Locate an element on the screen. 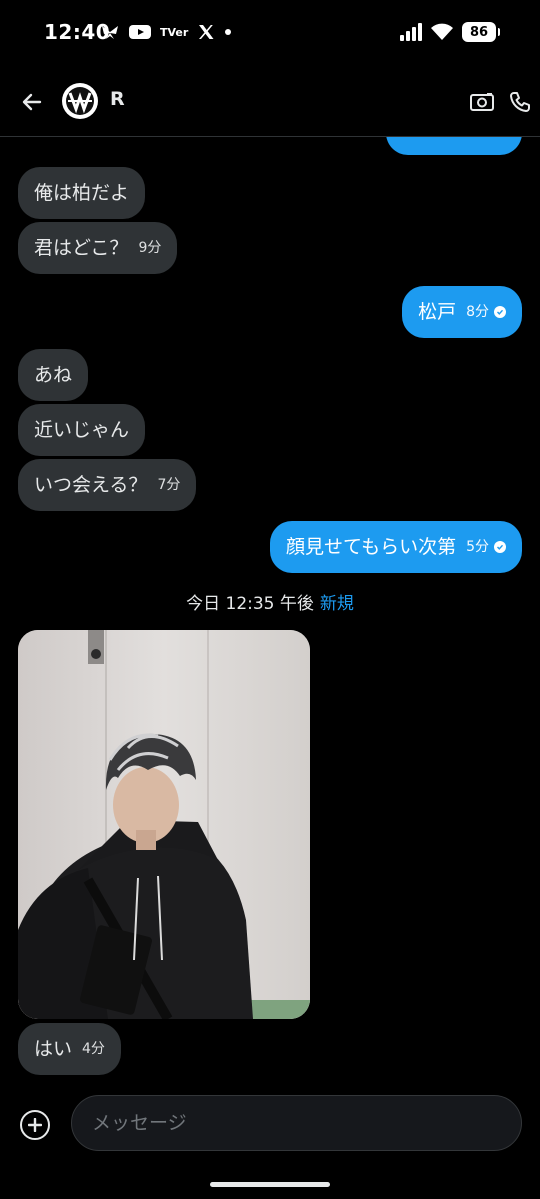 The height and width of the screenshot is (1199, 540). message-text: 俺は柏だよ is located at coordinates (82, 193).